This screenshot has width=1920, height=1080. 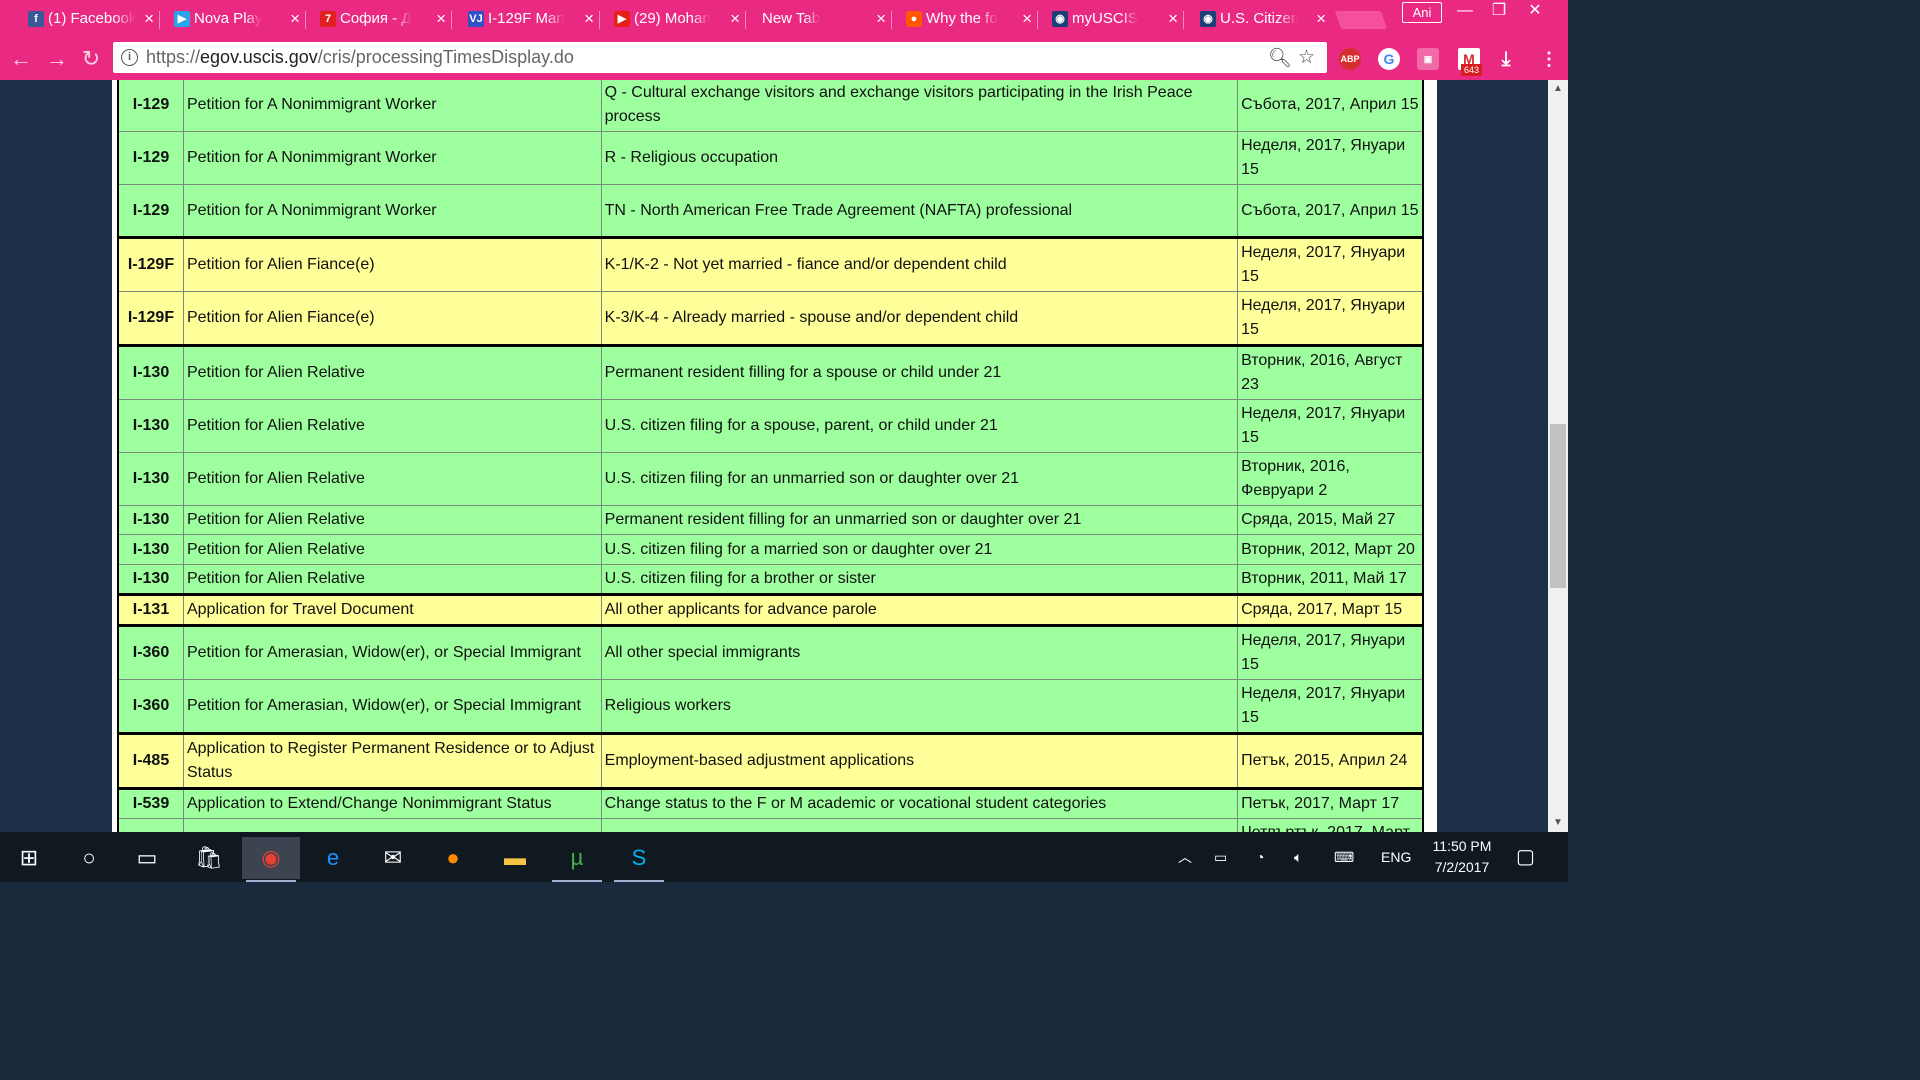 I want to click on tab-6: New Tab ×, so click(x=822, y=20).